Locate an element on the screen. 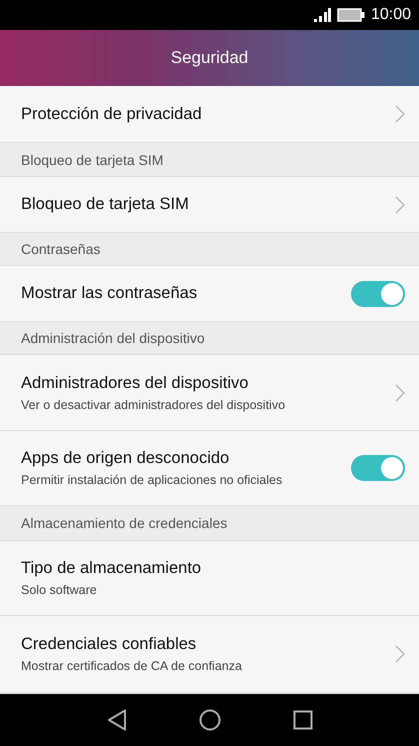 This screenshot has height=746, width=419. section-header: Contraseñas is located at coordinates (209, 248).